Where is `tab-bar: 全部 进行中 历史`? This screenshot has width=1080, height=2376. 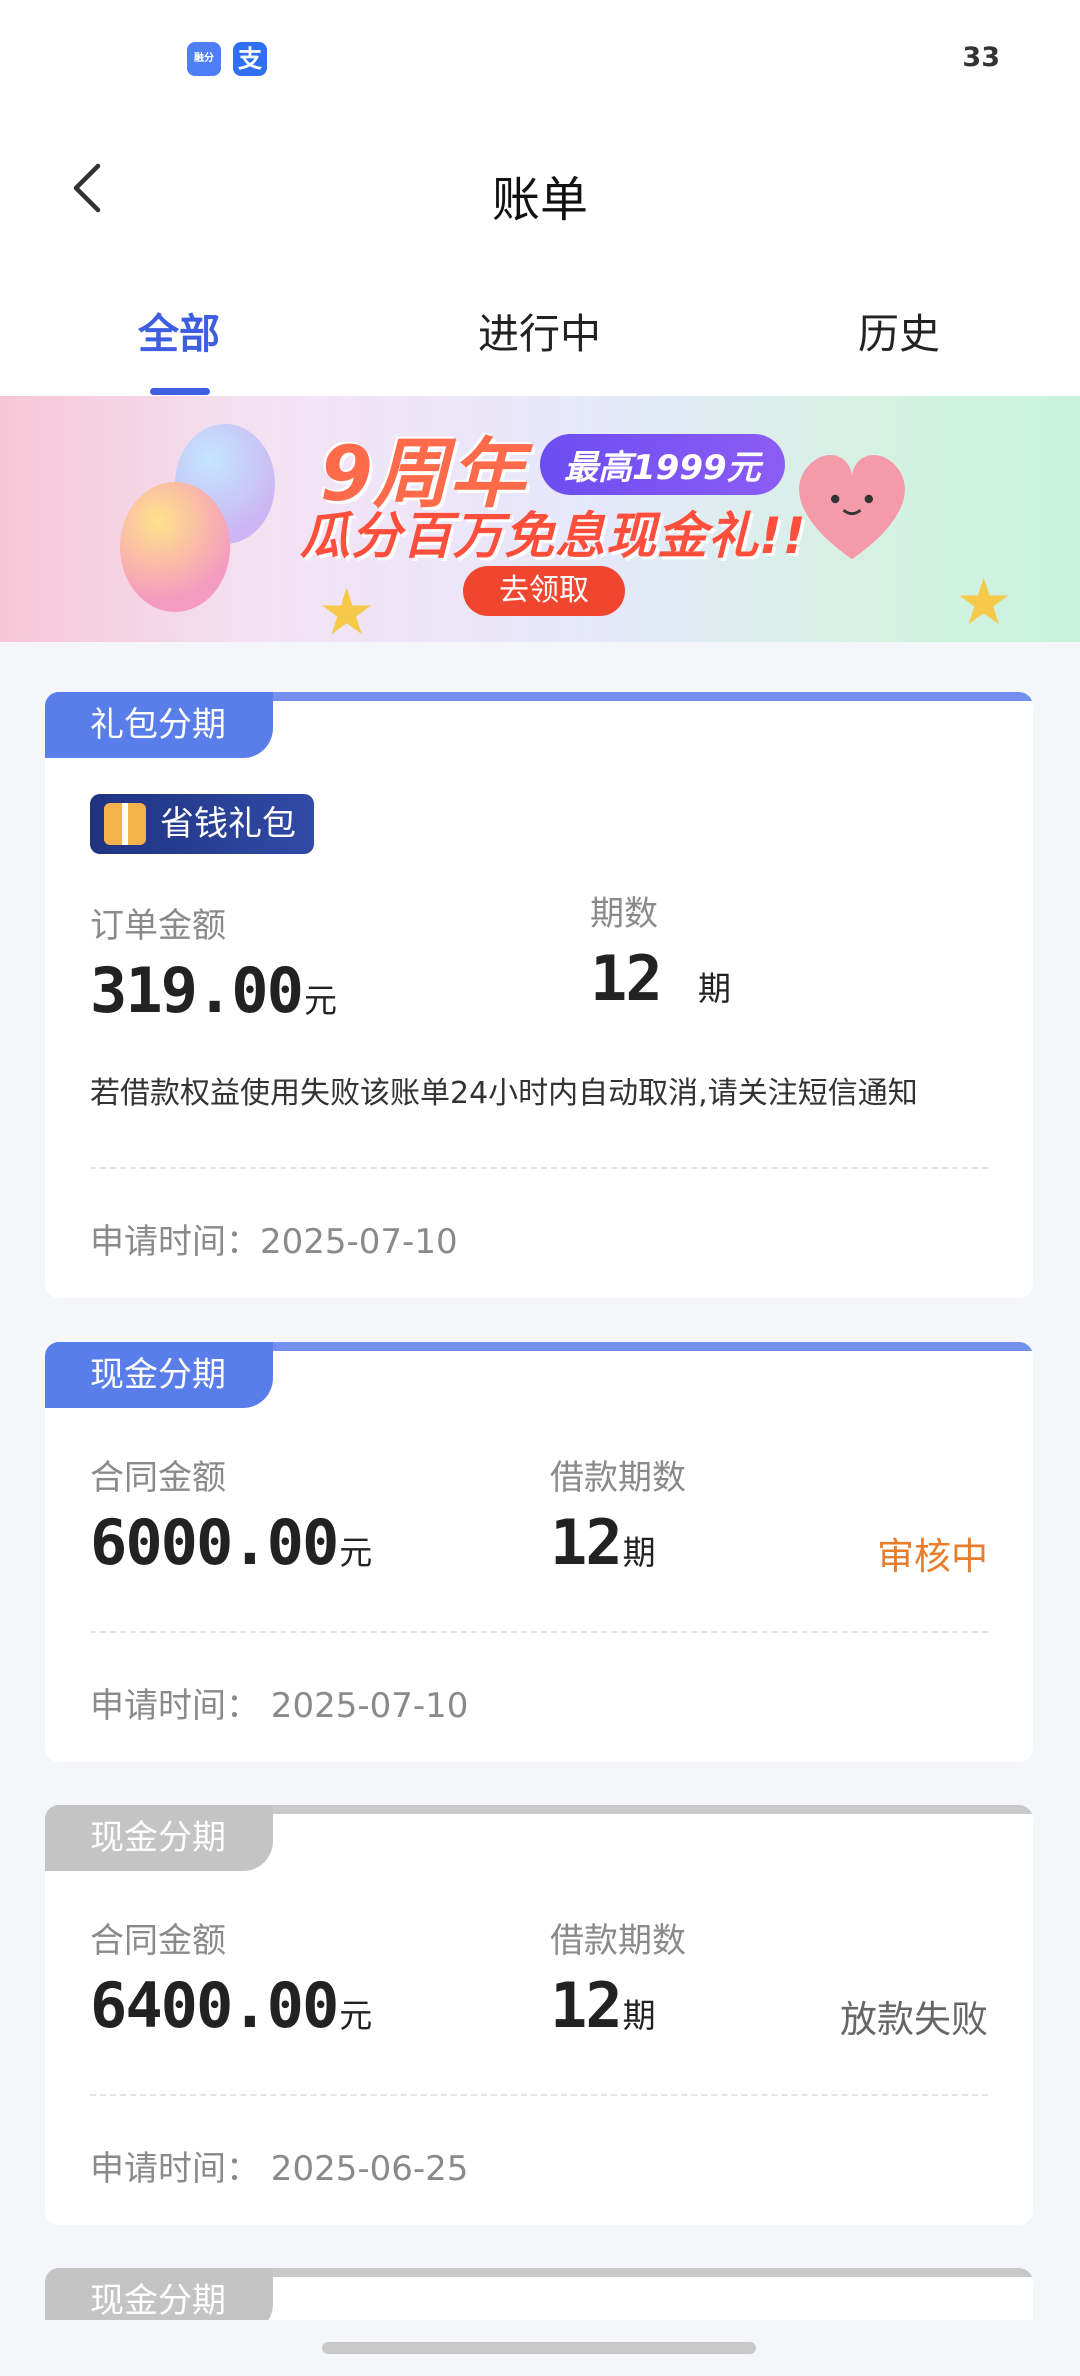
tab-bar: 全部 进行中 历史 is located at coordinates (540, 328).